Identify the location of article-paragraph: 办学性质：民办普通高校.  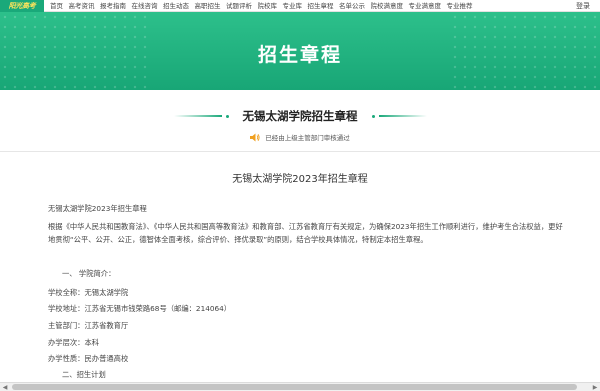
(88, 358).